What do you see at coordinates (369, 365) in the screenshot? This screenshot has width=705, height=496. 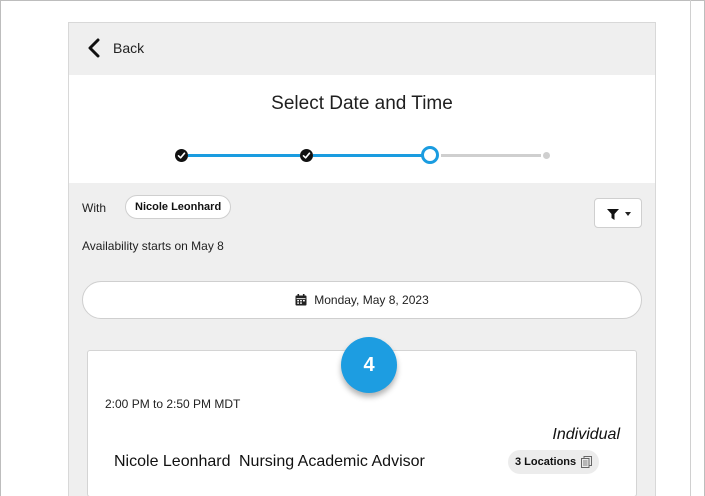 I see `step-callout-badge: 4` at bounding box center [369, 365].